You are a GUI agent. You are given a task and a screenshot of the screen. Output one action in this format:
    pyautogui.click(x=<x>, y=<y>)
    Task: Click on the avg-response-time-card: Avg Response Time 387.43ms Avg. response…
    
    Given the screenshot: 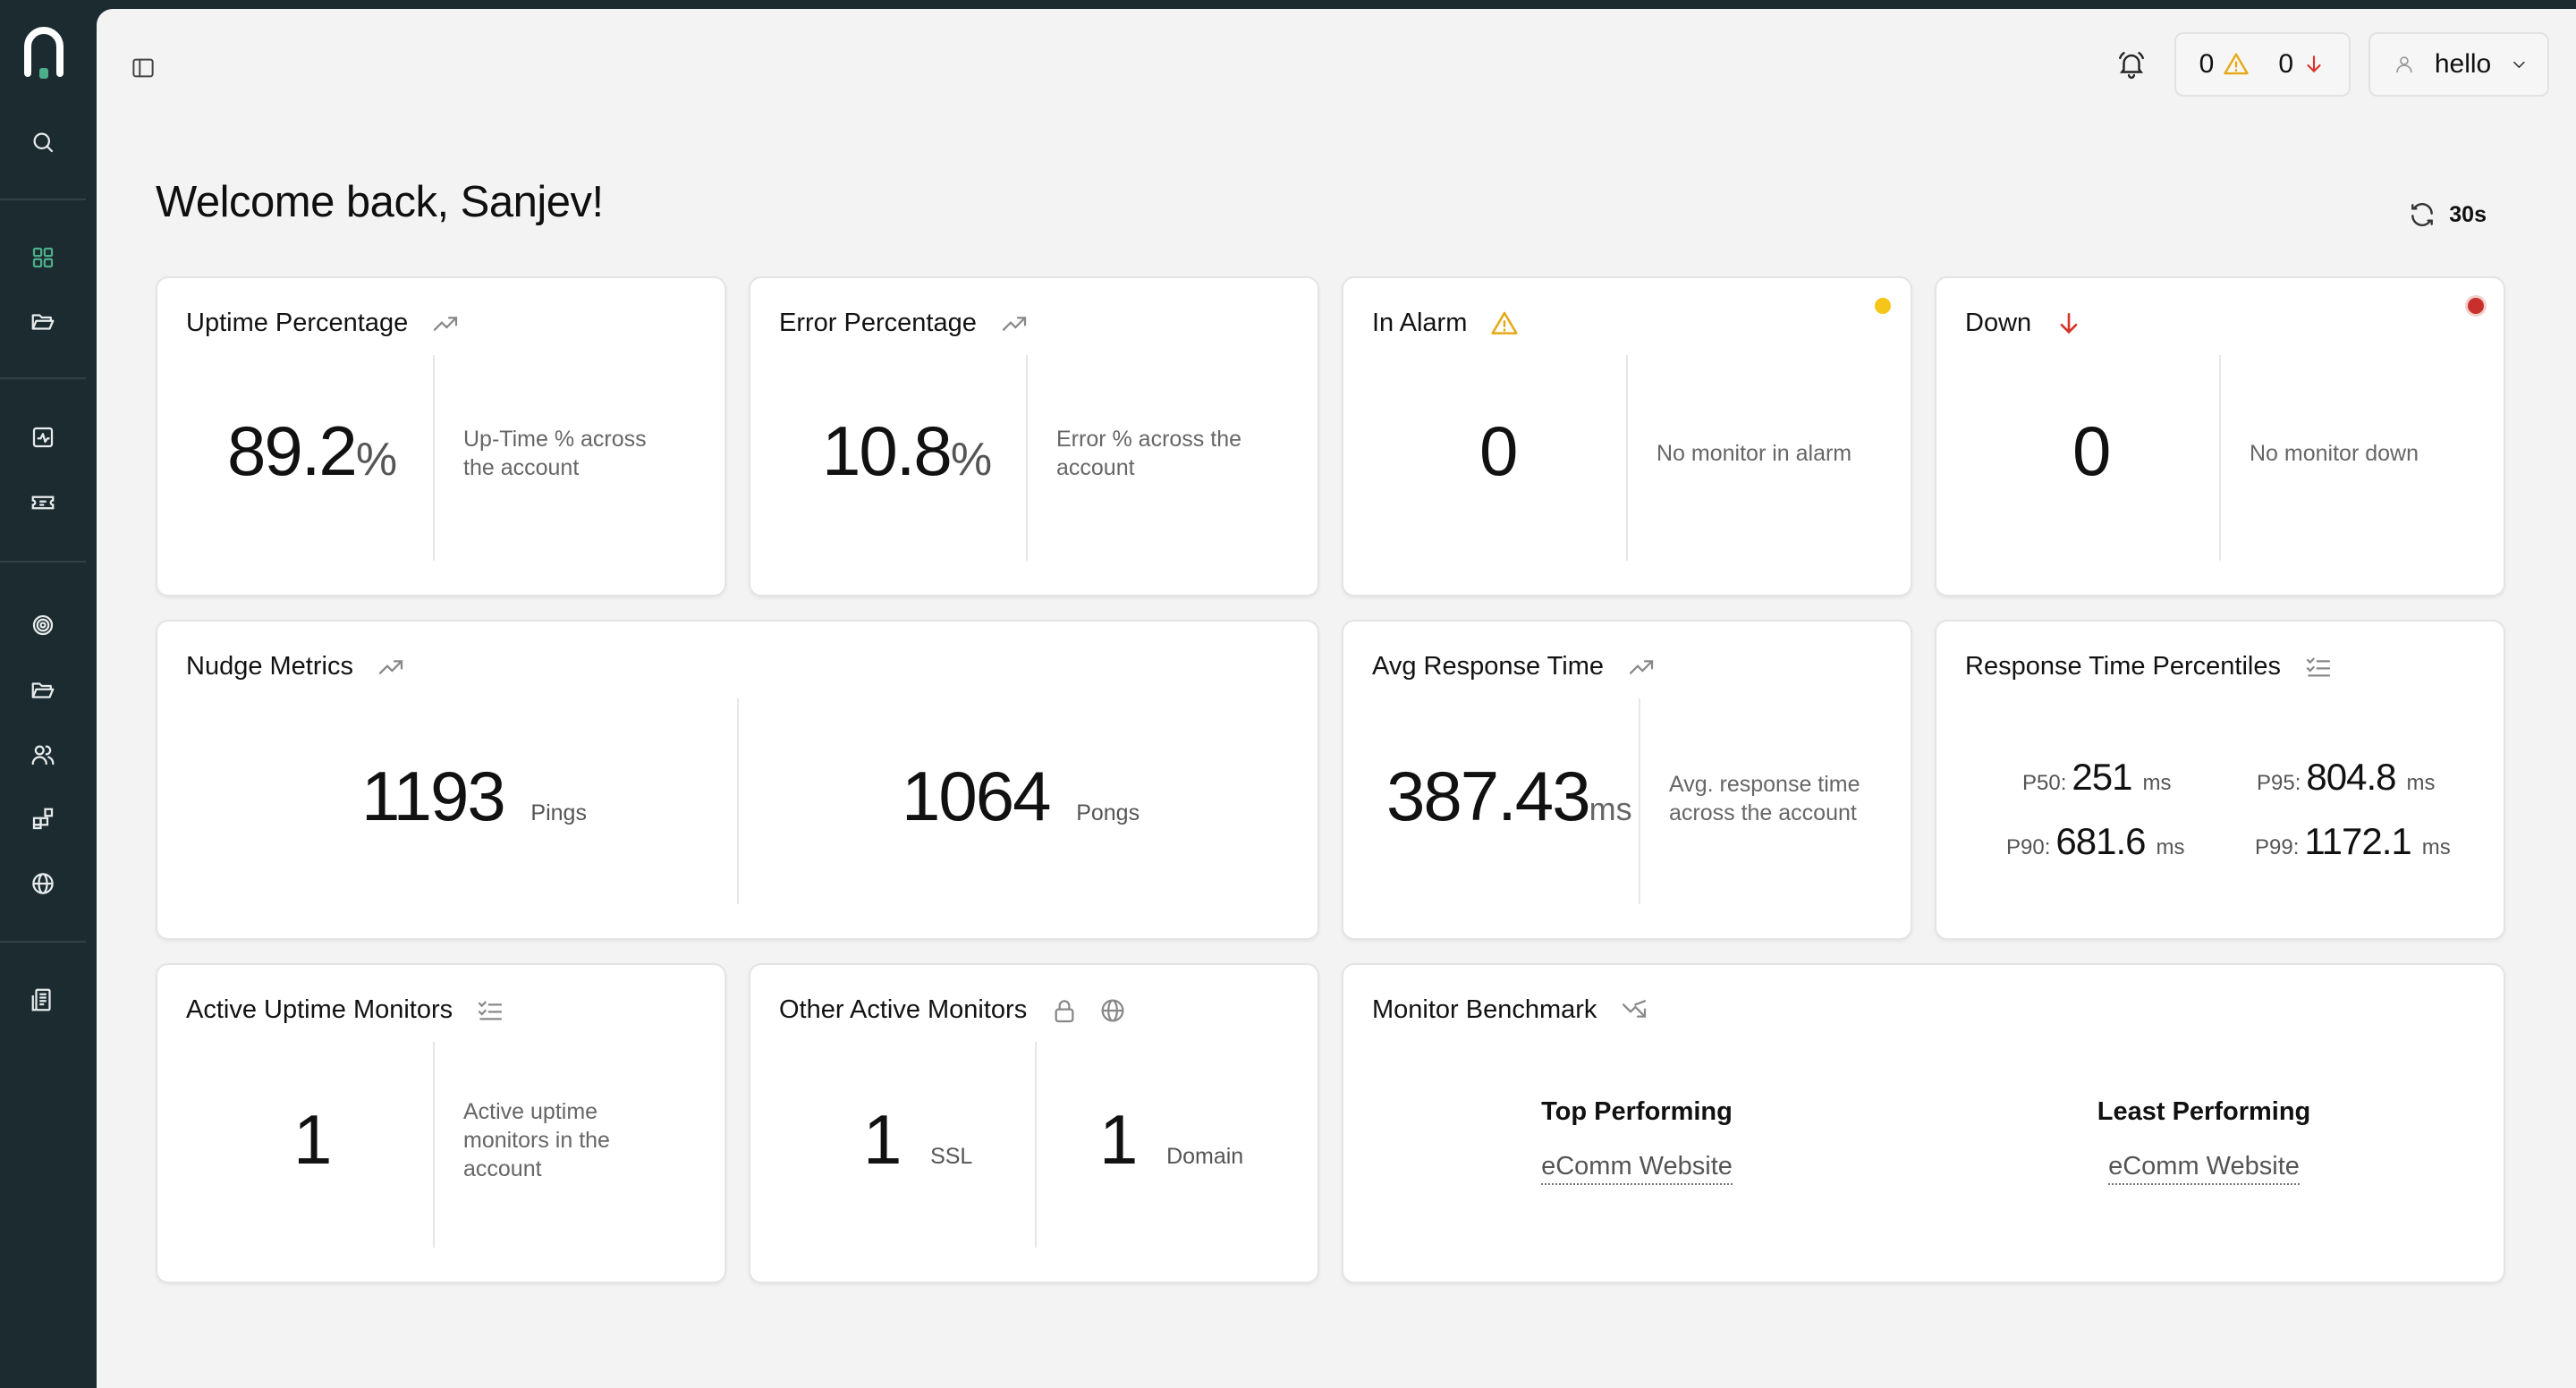 What is the action you would take?
    pyautogui.click(x=1627, y=780)
    